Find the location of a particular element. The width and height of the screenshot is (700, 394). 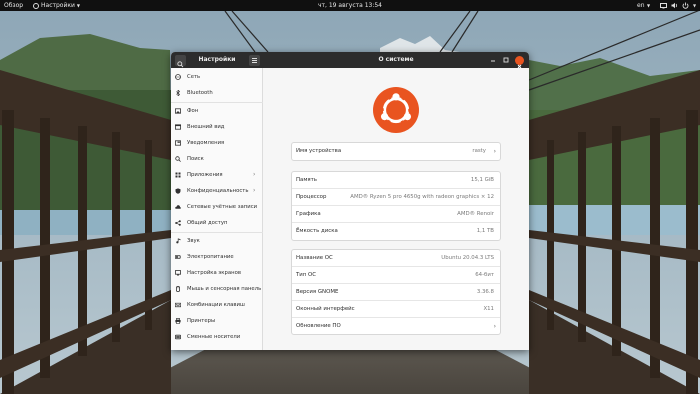

sidebar-item-removable-media: Сменные носители is located at coordinates (217, 337).